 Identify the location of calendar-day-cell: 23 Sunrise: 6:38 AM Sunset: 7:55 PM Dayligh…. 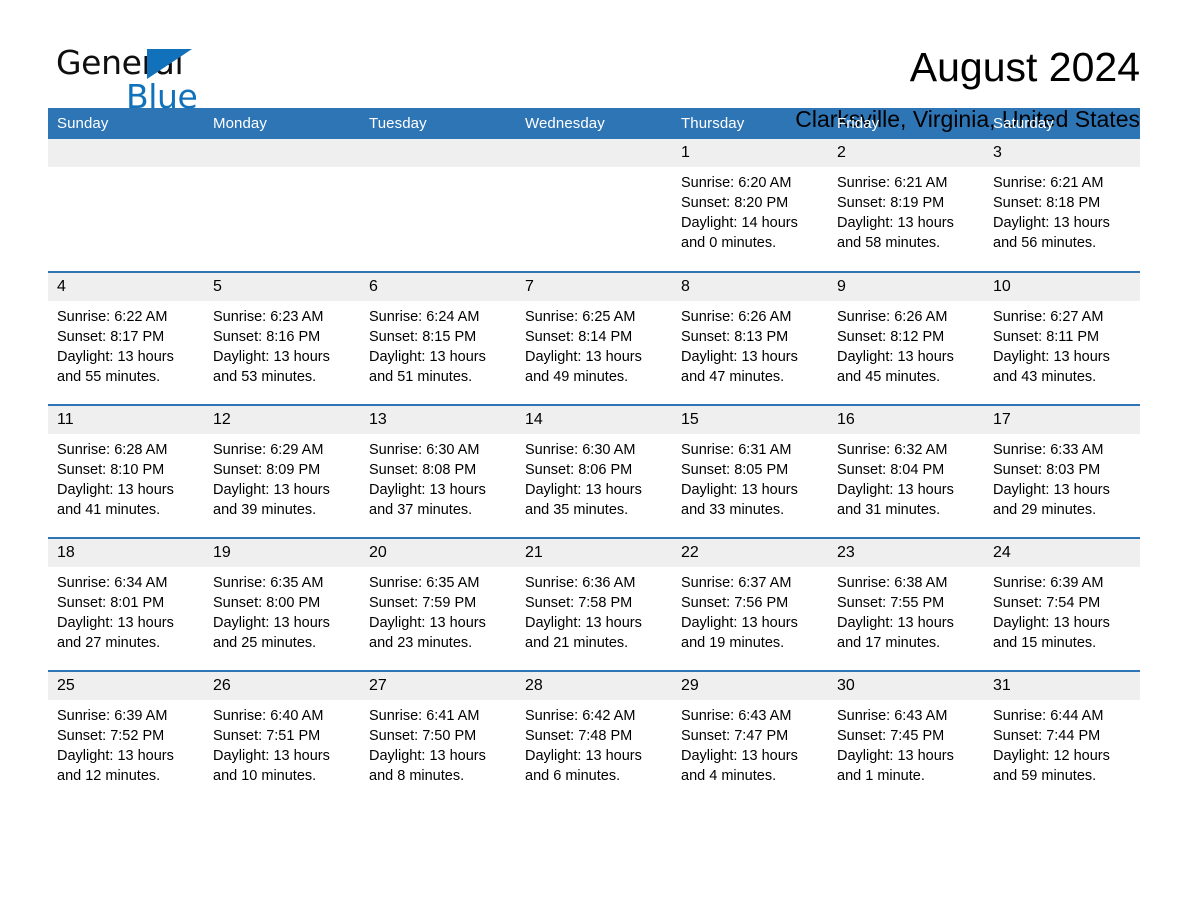
(906, 604).